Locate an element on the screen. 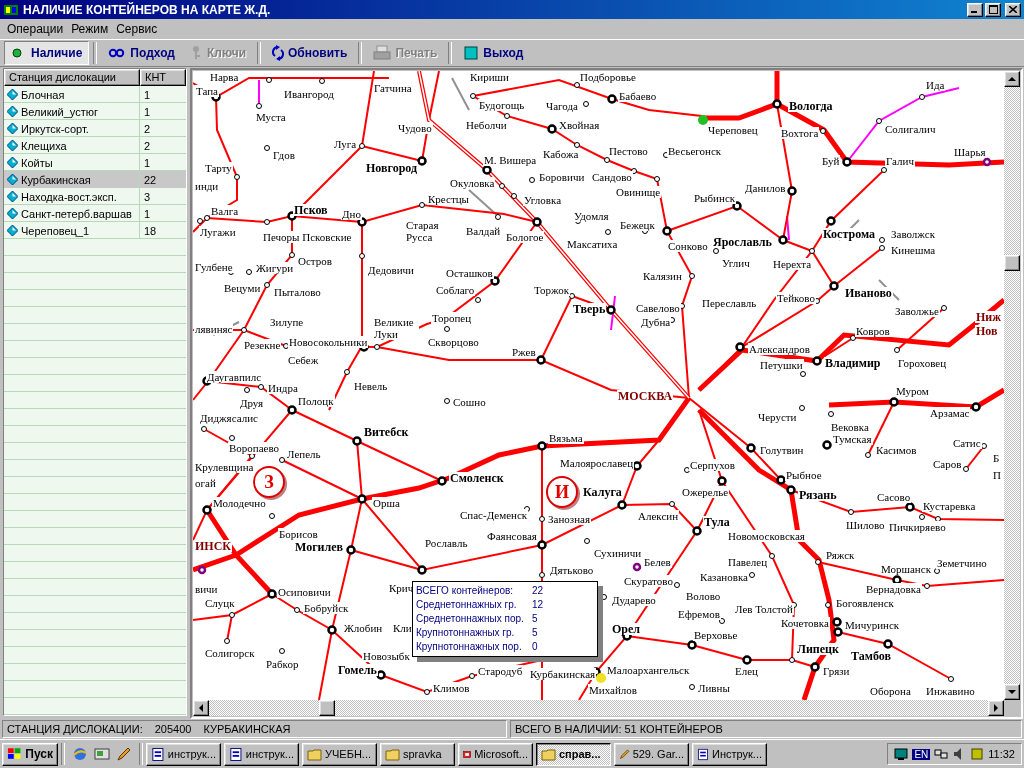 The width and height of the screenshot is (1024, 768). station-label: Вернадовка is located at coordinates (893, 589).